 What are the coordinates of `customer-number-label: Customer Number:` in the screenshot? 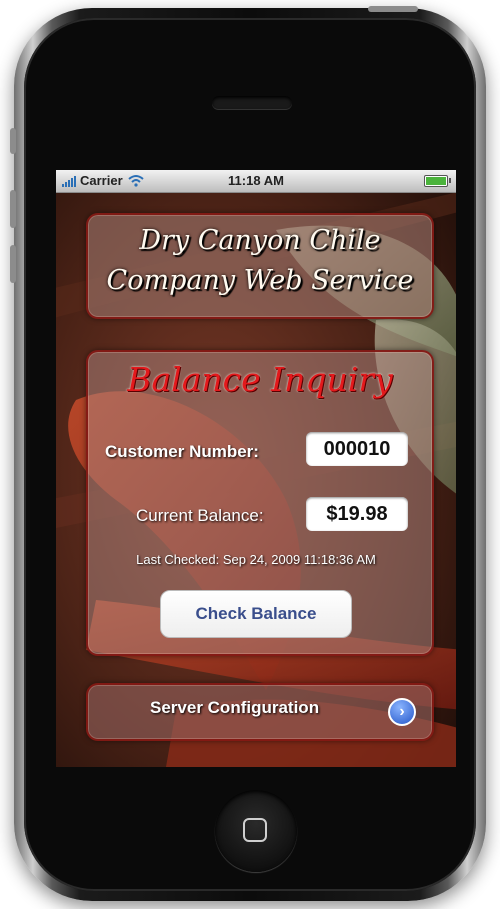 It's located at (182, 451).